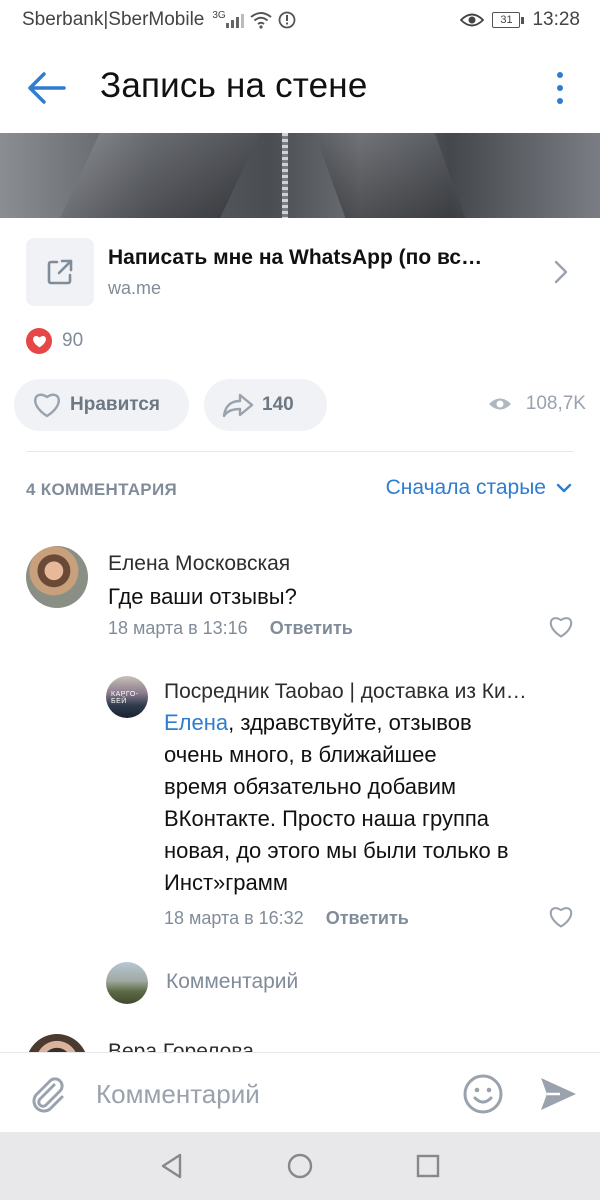 This screenshot has width=600, height=1200. Describe the element at coordinates (238, 405) in the screenshot. I see `share-icon` at that location.